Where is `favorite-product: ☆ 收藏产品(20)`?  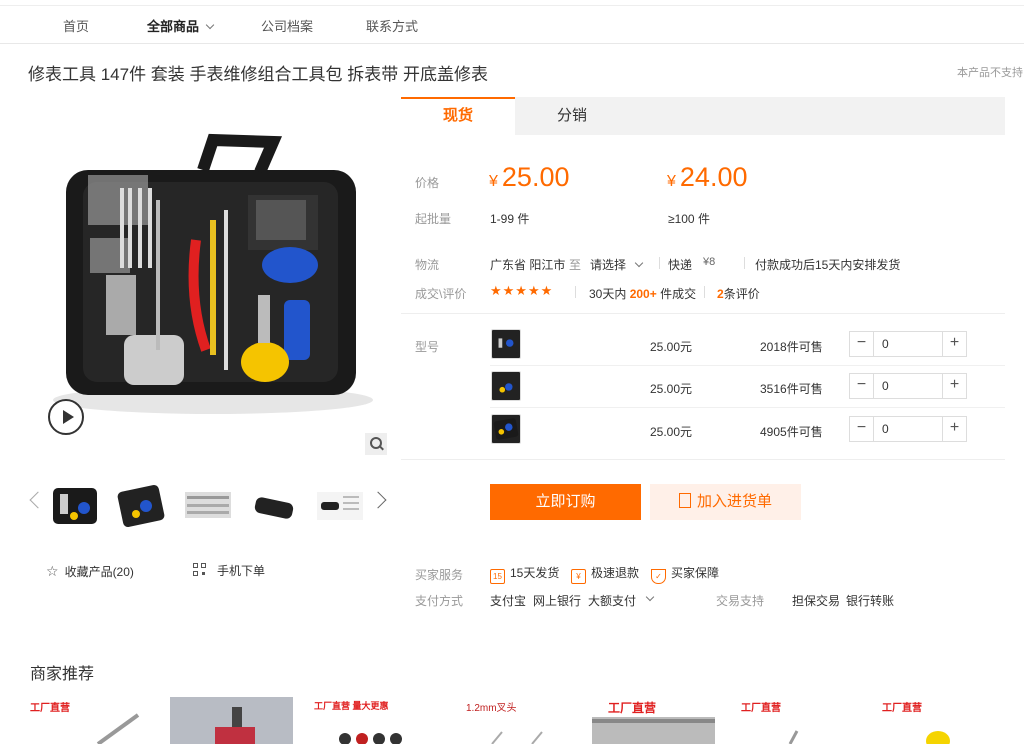
favorite-product: ☆ 收藏产品(20) is located at coordinates (90, 571).